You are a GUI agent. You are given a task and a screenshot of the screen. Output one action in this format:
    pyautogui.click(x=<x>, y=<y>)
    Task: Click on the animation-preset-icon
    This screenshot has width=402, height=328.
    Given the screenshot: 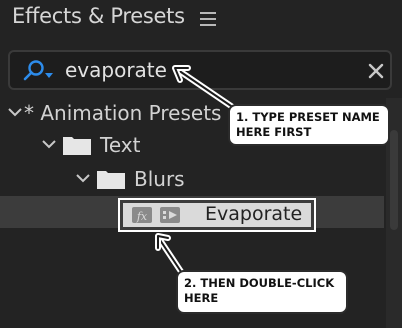 What is the action you would take?
    pyautogui.click(x=170, y=215)
    